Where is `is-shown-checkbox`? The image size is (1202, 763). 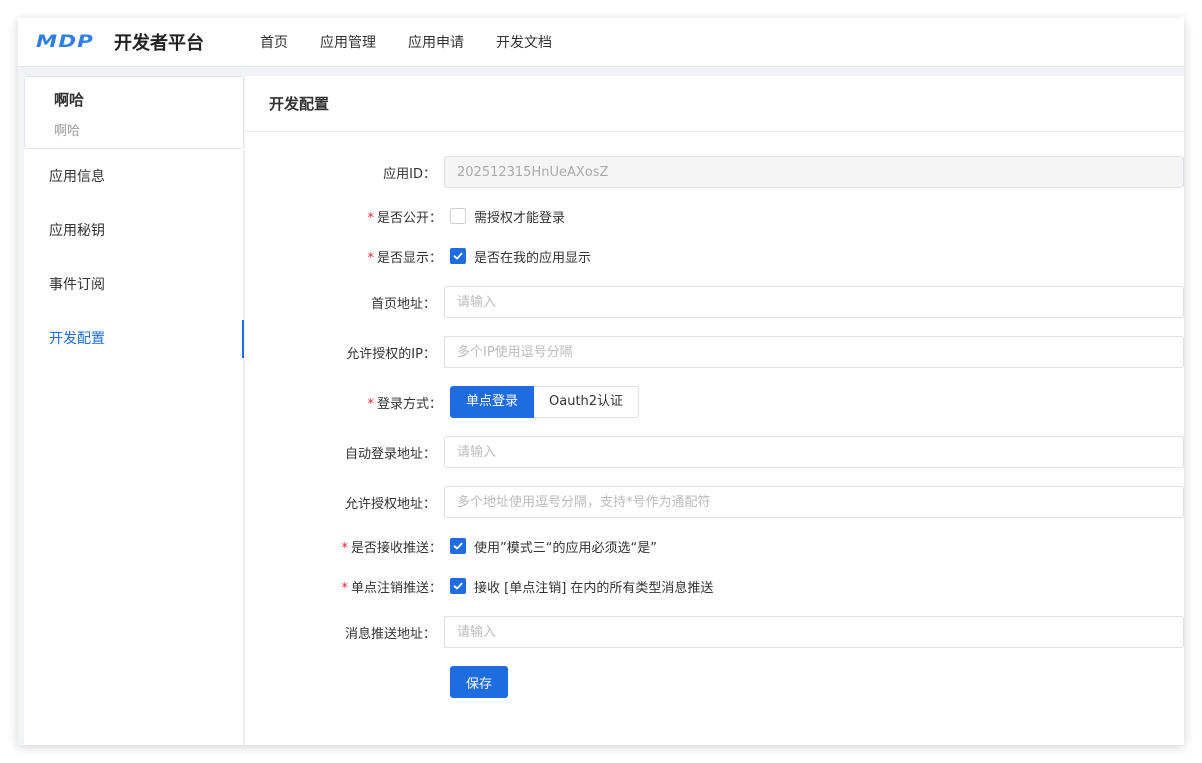
is-shown-checkbox is located at coordinates (458, 256).